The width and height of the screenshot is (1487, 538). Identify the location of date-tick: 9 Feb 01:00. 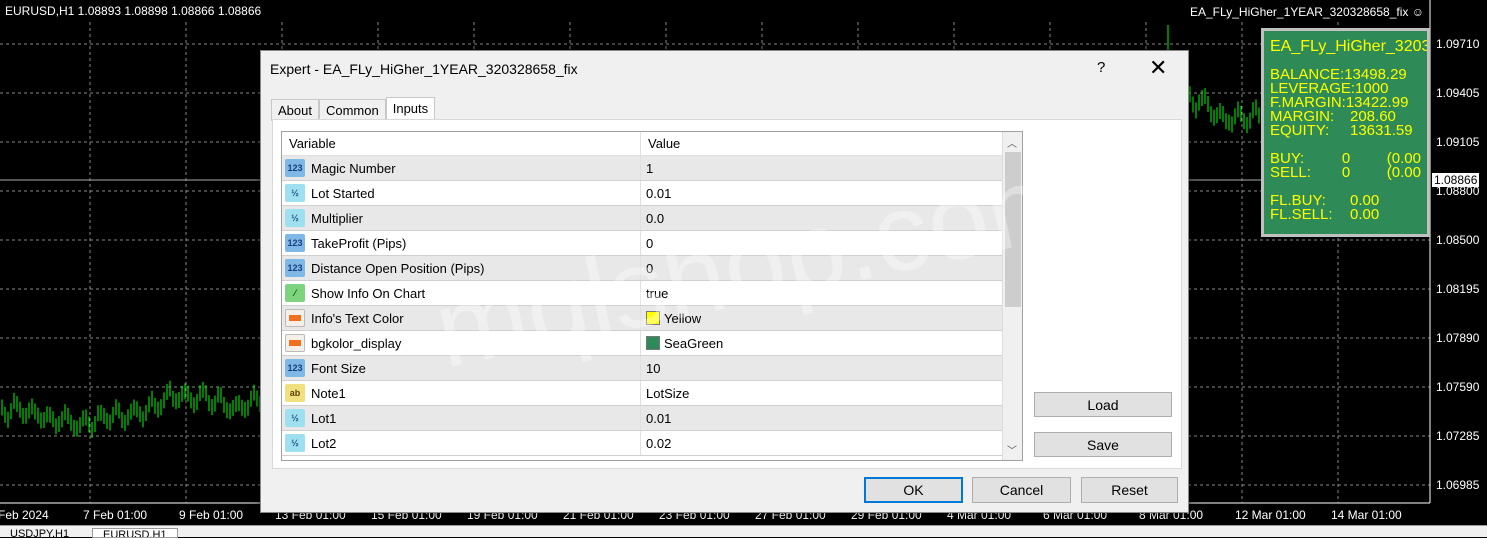
(211, 515).